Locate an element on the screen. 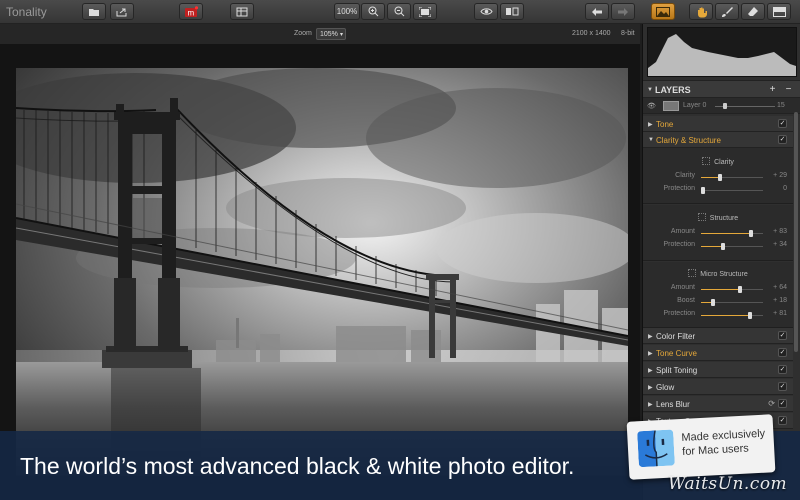 This screenshot has width=800, height=500. undo-button is located at coordinates (597, 11).